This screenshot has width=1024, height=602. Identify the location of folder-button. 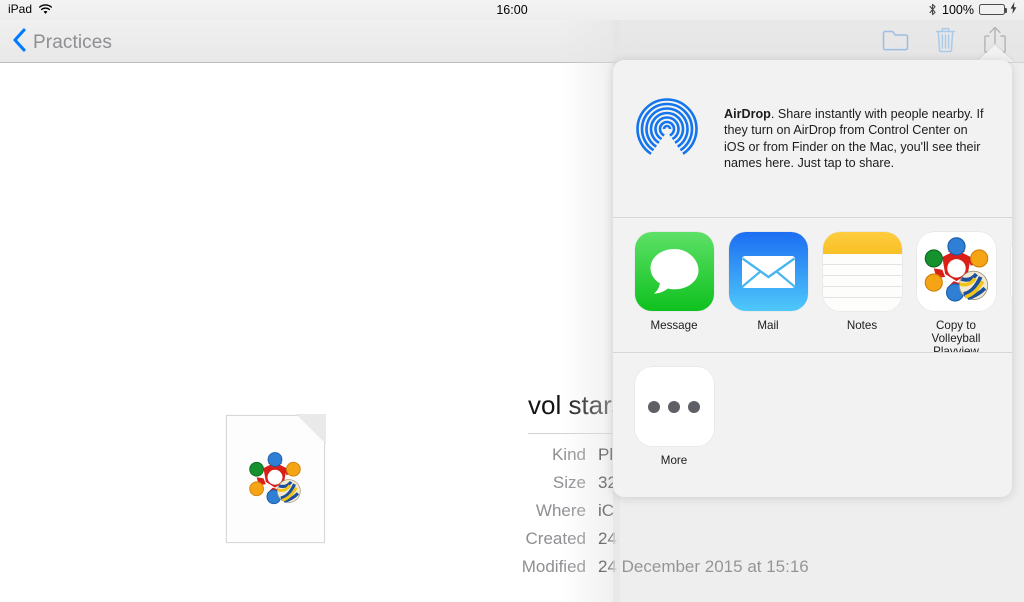
(895, 42).